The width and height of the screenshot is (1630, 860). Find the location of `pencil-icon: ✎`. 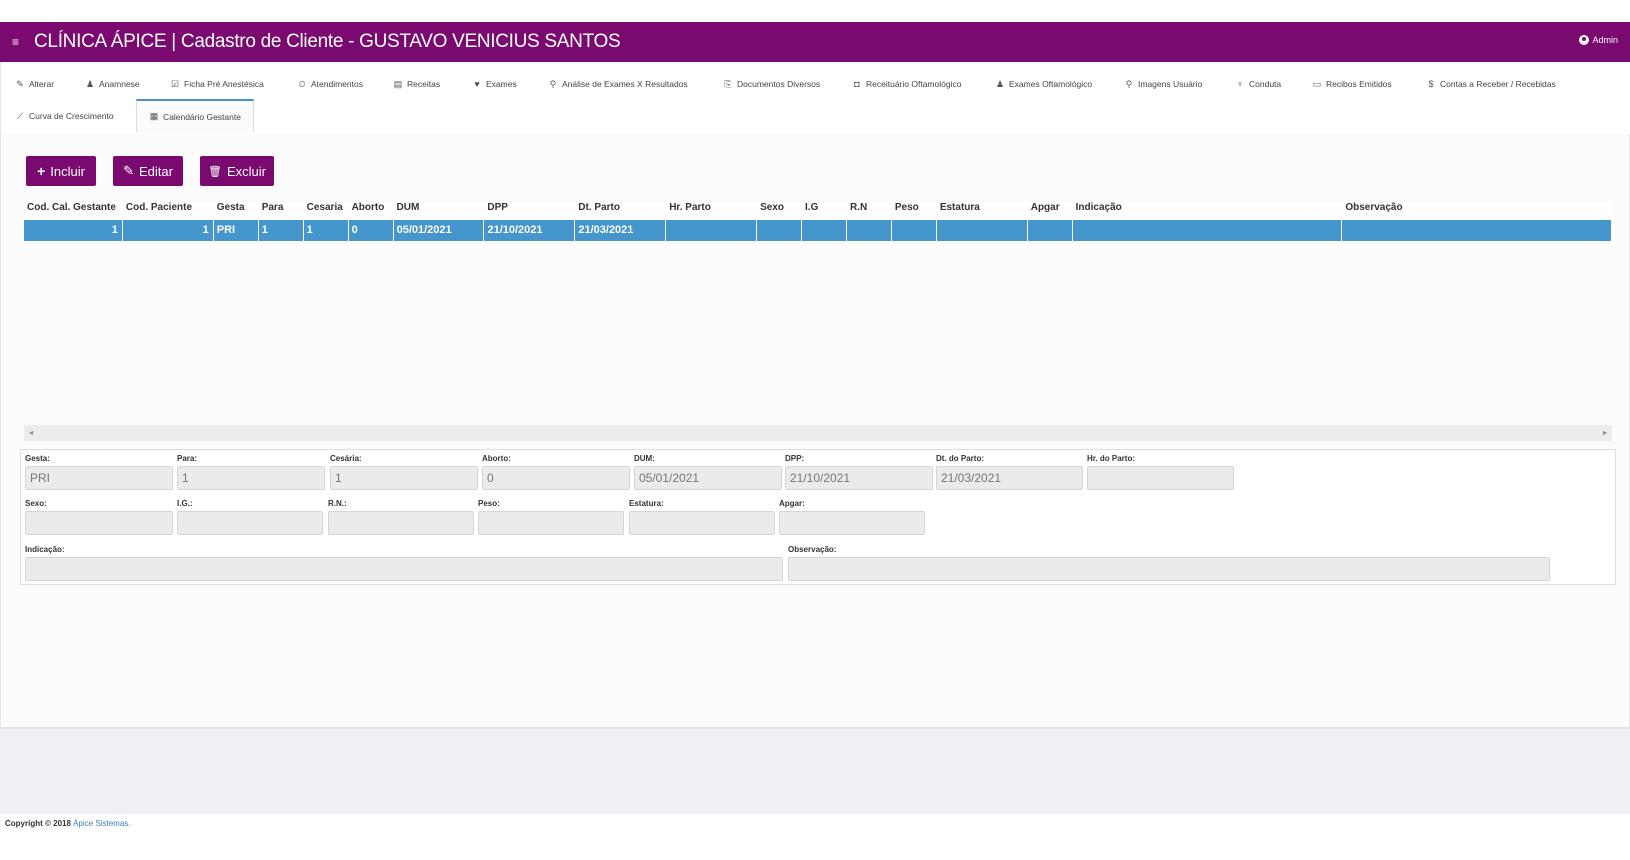

pencil-icon: ✎ is located at coordinates (128, 170).